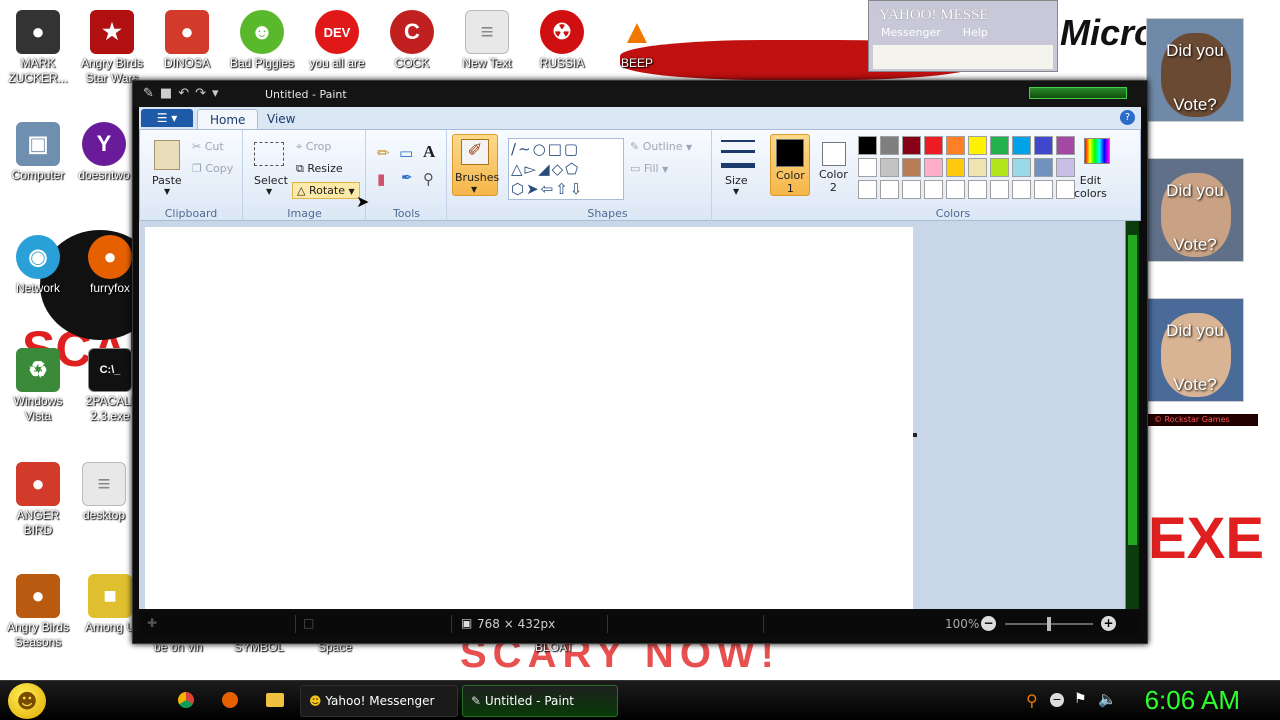 Image resolution: width=1280 pixels, height=720 pixels. I want to click on yahoo-menu-messenger: Messenger, so click(911, 32).